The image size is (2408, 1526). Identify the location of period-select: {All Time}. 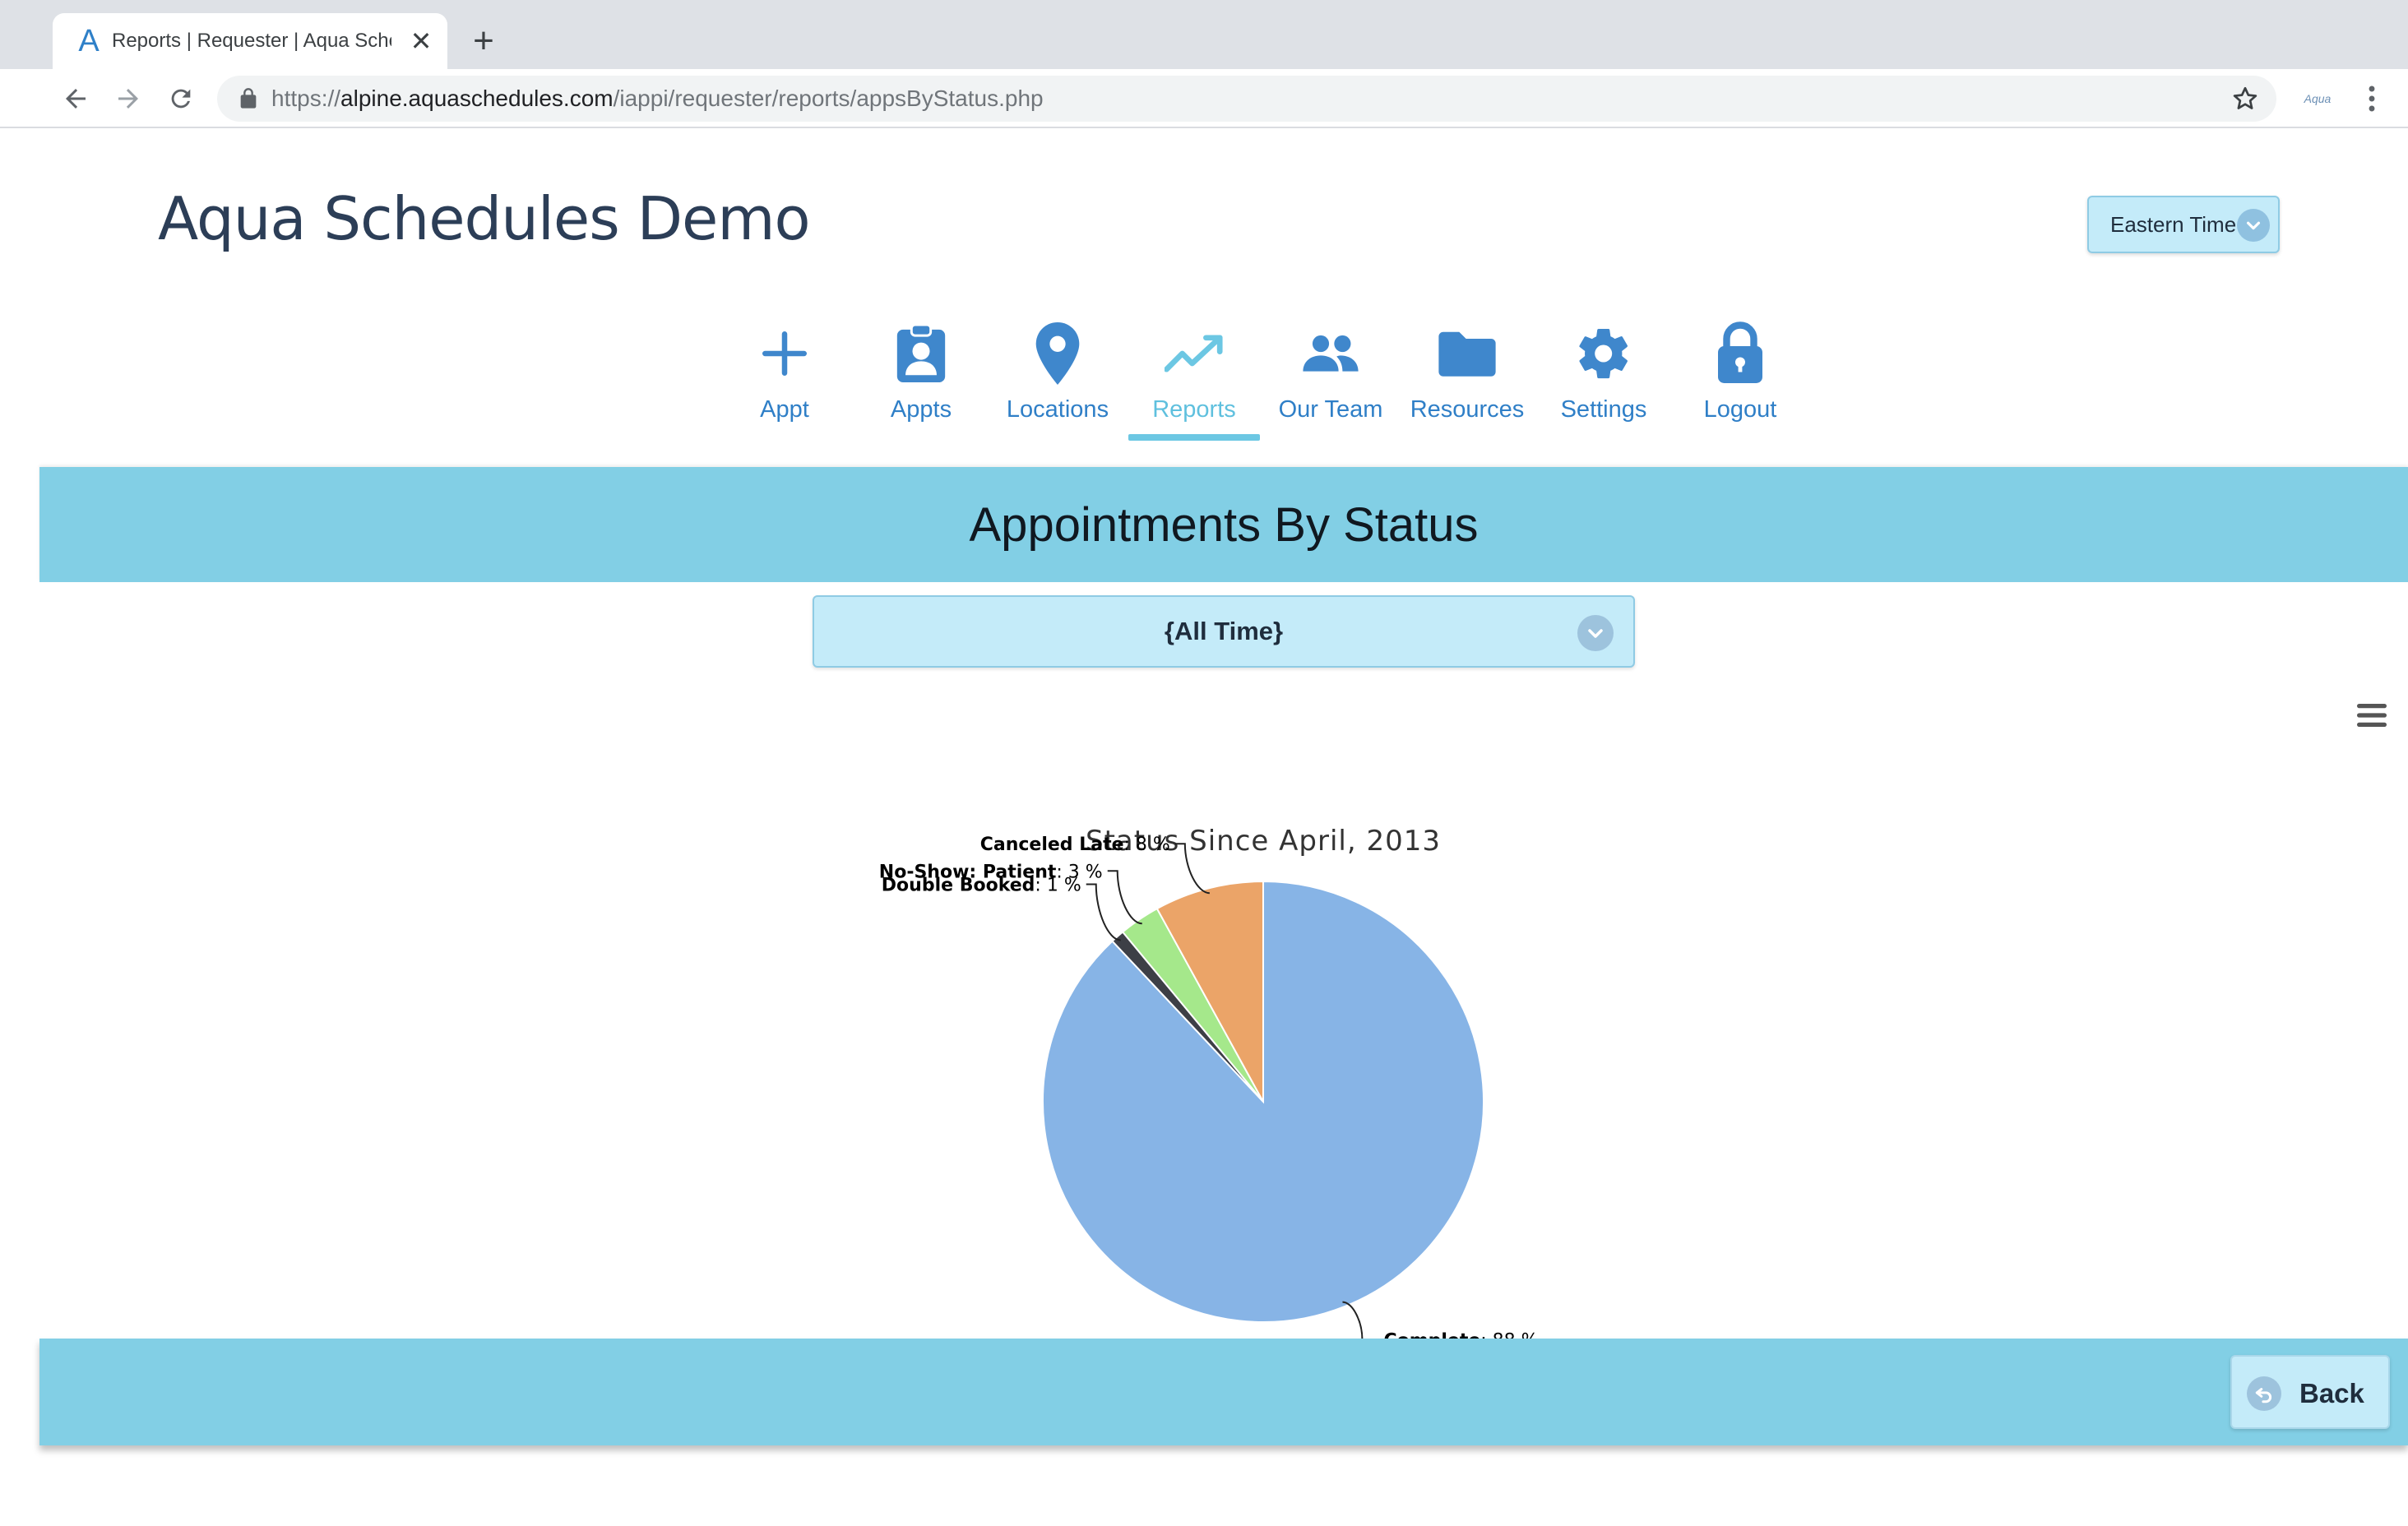
(1224, 631).